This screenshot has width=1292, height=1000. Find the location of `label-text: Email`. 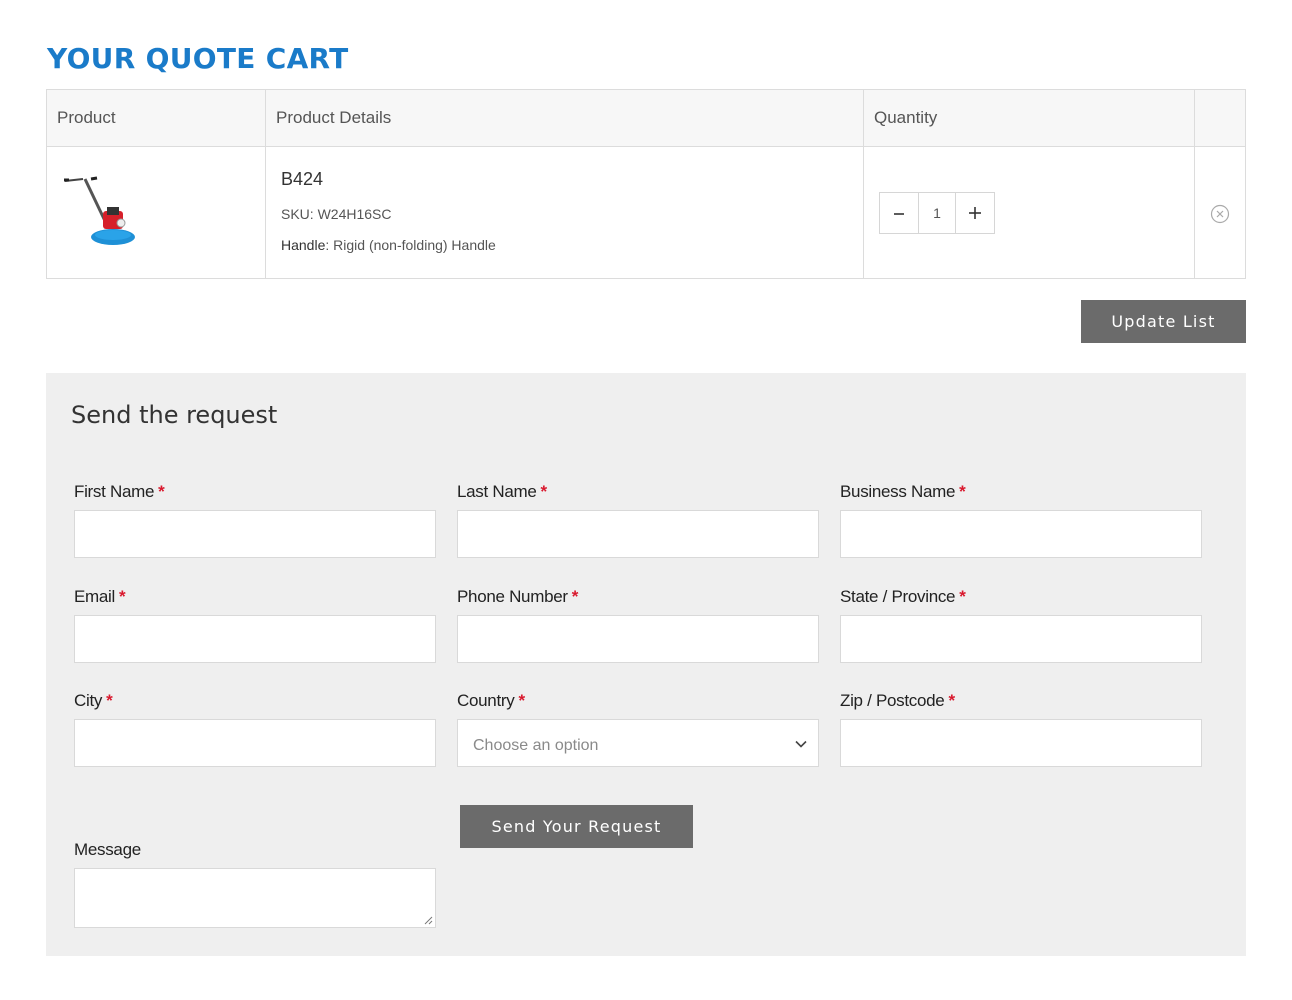

label-text: Email is located at coordinates (95, 596).